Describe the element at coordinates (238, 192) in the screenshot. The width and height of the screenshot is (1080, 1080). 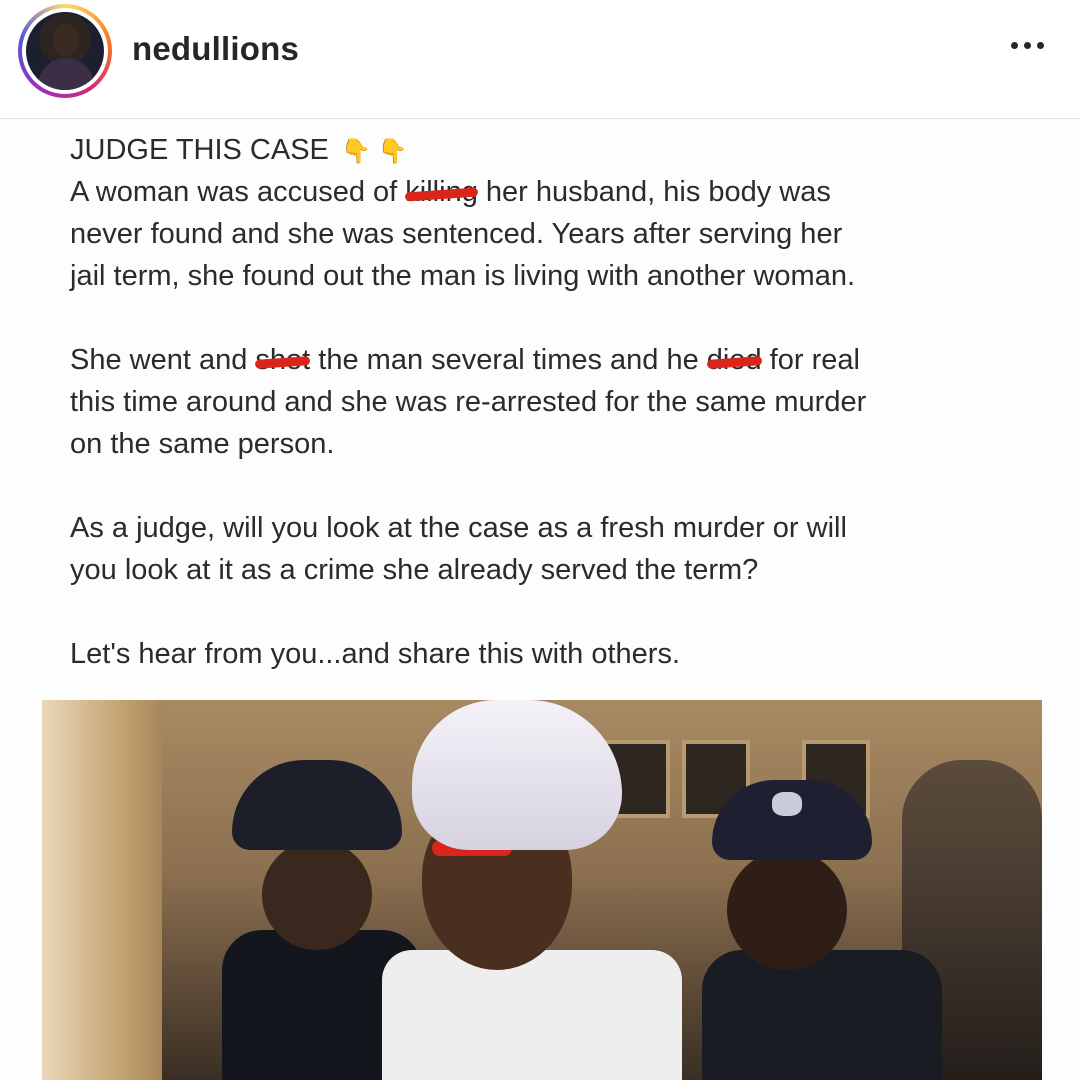
I see `text-span: A woman was accused of` at that location.